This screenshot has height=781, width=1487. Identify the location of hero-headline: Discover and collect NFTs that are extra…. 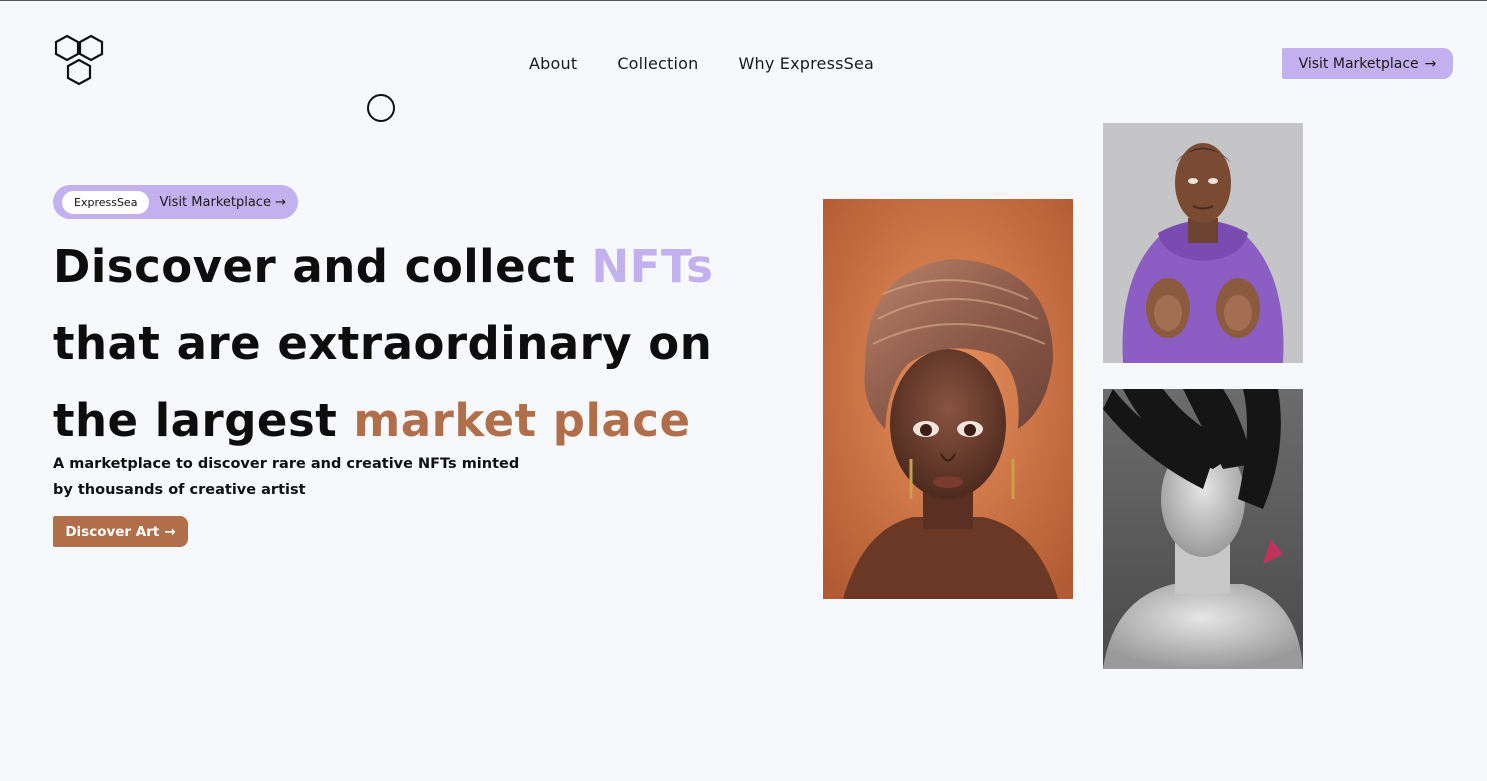
(403, 343).